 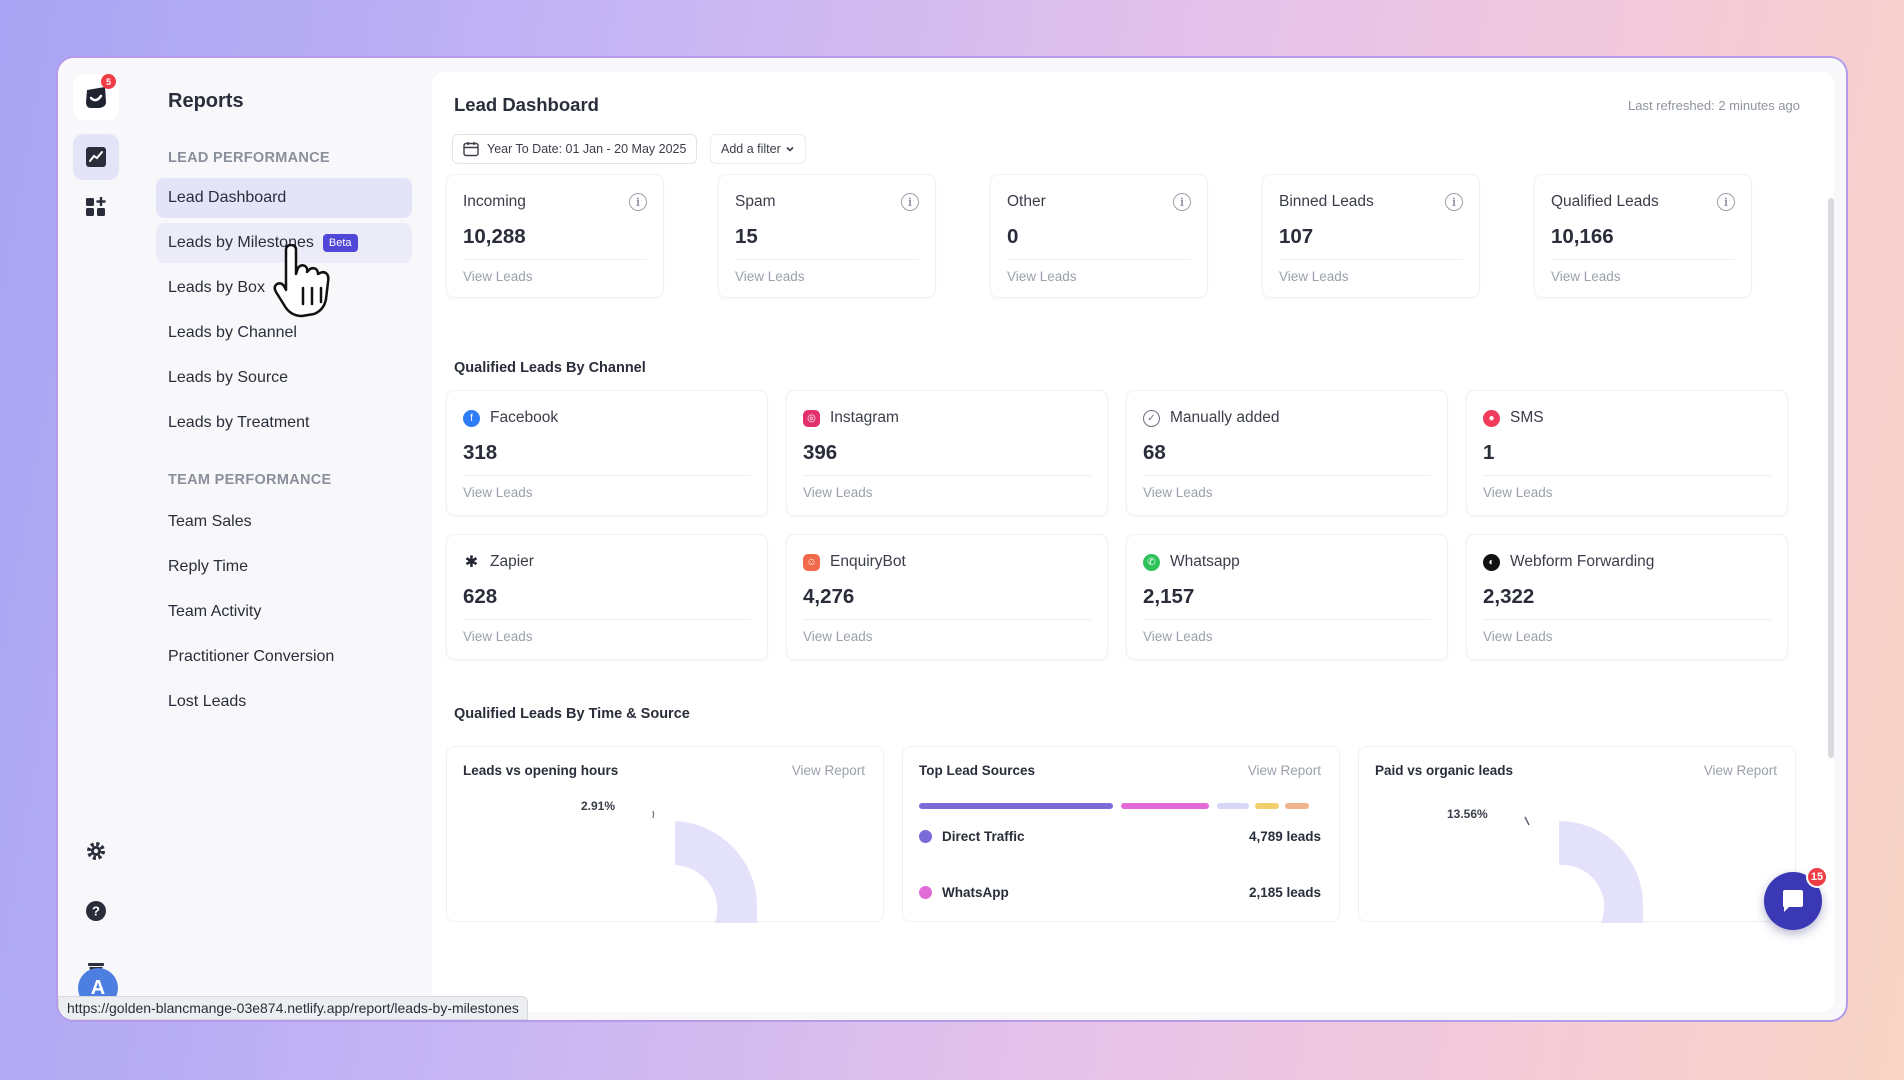 What do you see at coordinates (1284, 836) in the screenshot?
I see `source-value: 4,789 leads` at bounding box center [1284, 836].